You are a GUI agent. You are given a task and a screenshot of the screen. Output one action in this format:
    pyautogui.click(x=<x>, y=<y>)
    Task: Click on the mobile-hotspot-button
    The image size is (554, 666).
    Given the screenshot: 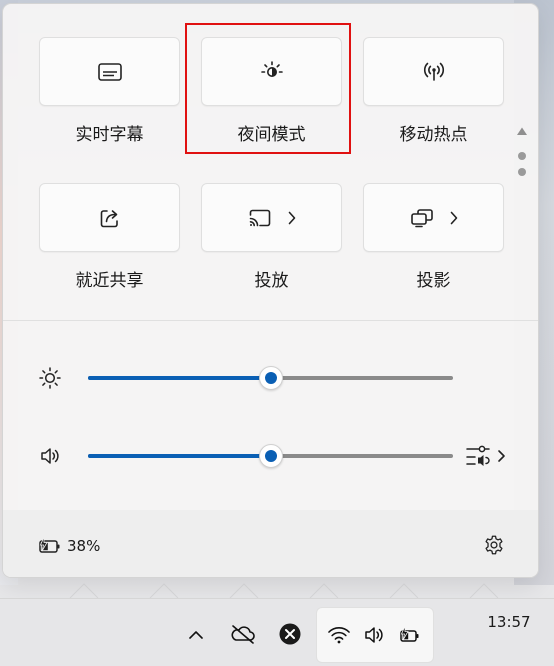 What is the action you would take?
    pyautogui.click(x=433, y=71)
    